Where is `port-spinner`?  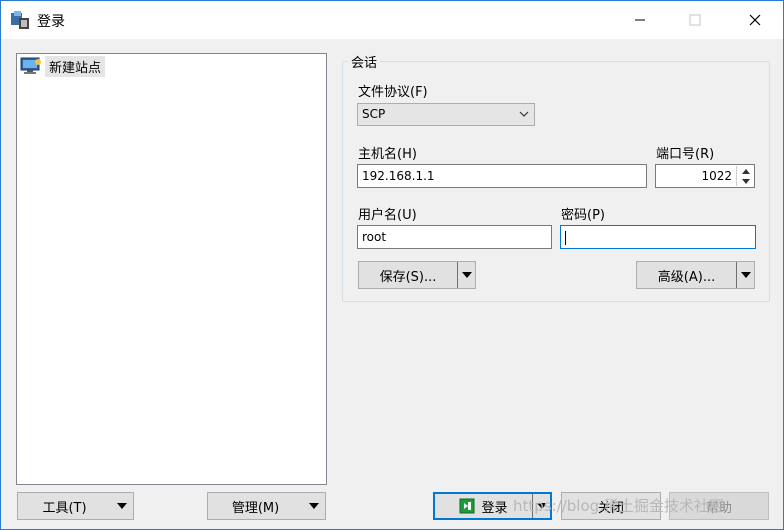 port-spinner is located at coordinates (745, 176).